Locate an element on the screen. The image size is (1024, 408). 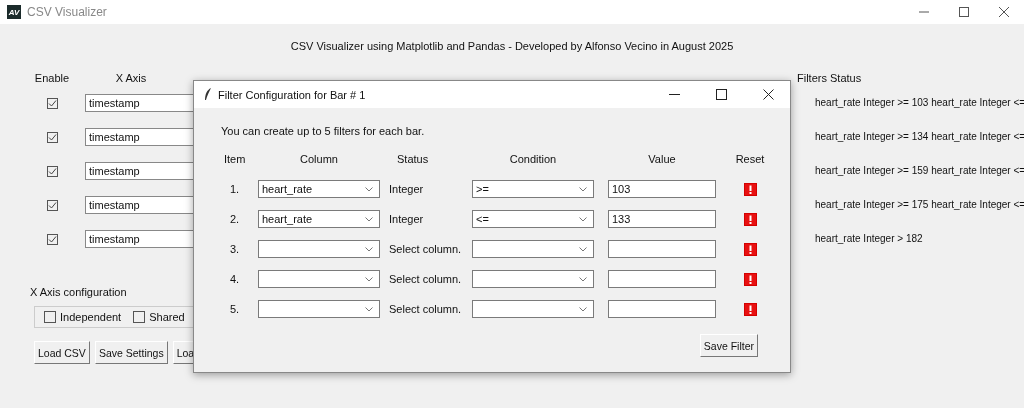
item-number: 1. is located at coordinates (235, 189).